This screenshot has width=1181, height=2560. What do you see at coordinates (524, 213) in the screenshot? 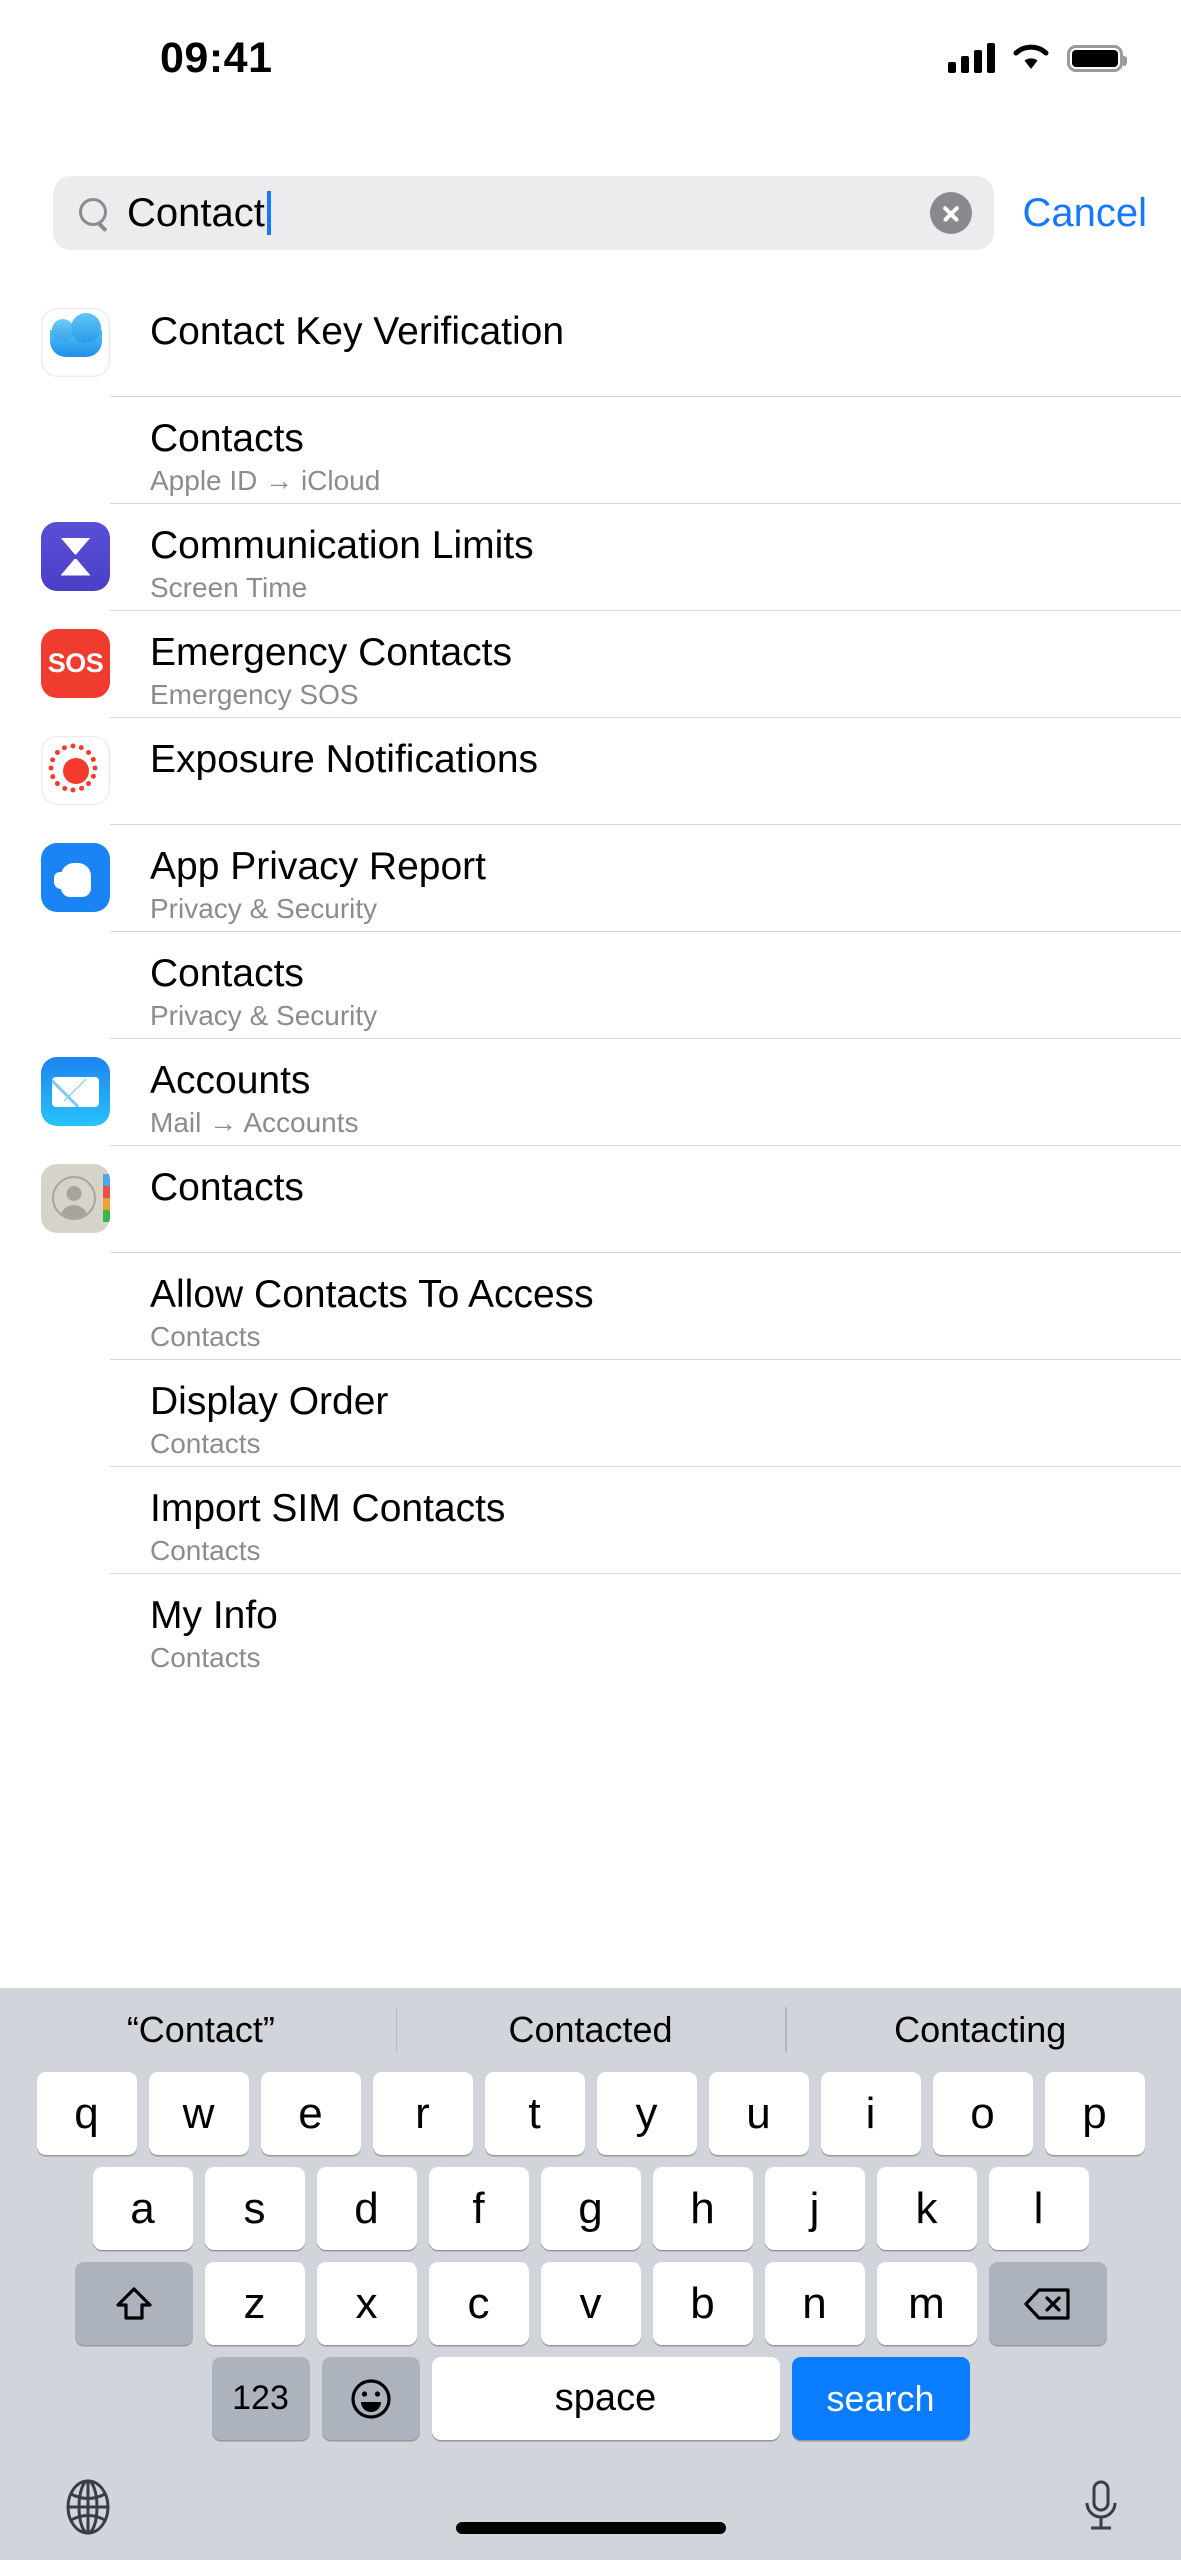
I see `search-input: Contact` at bounding box center [524, 213].